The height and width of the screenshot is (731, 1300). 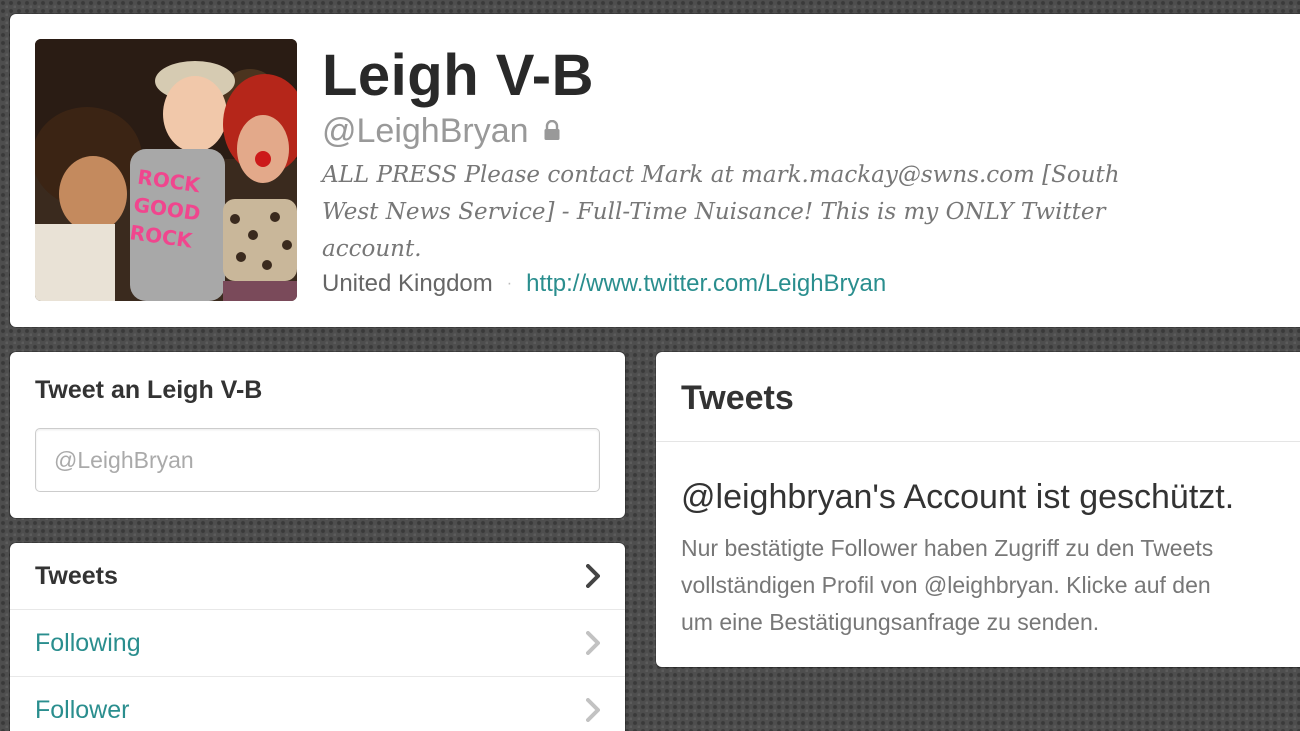 I want to click on tweets-header: Tweets, so click(x=978, y=397).